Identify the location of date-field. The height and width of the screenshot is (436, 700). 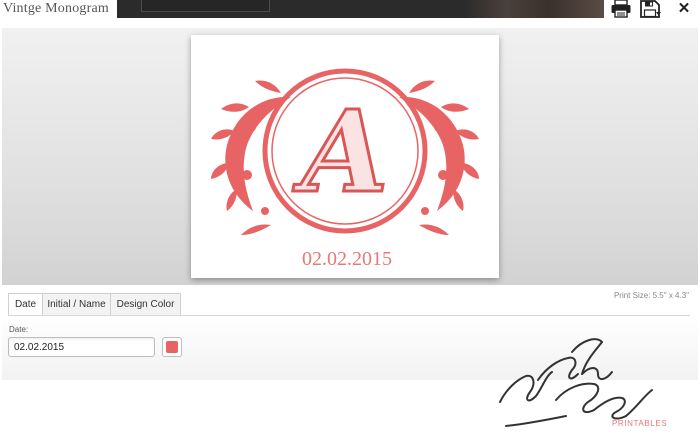
(81, 347).